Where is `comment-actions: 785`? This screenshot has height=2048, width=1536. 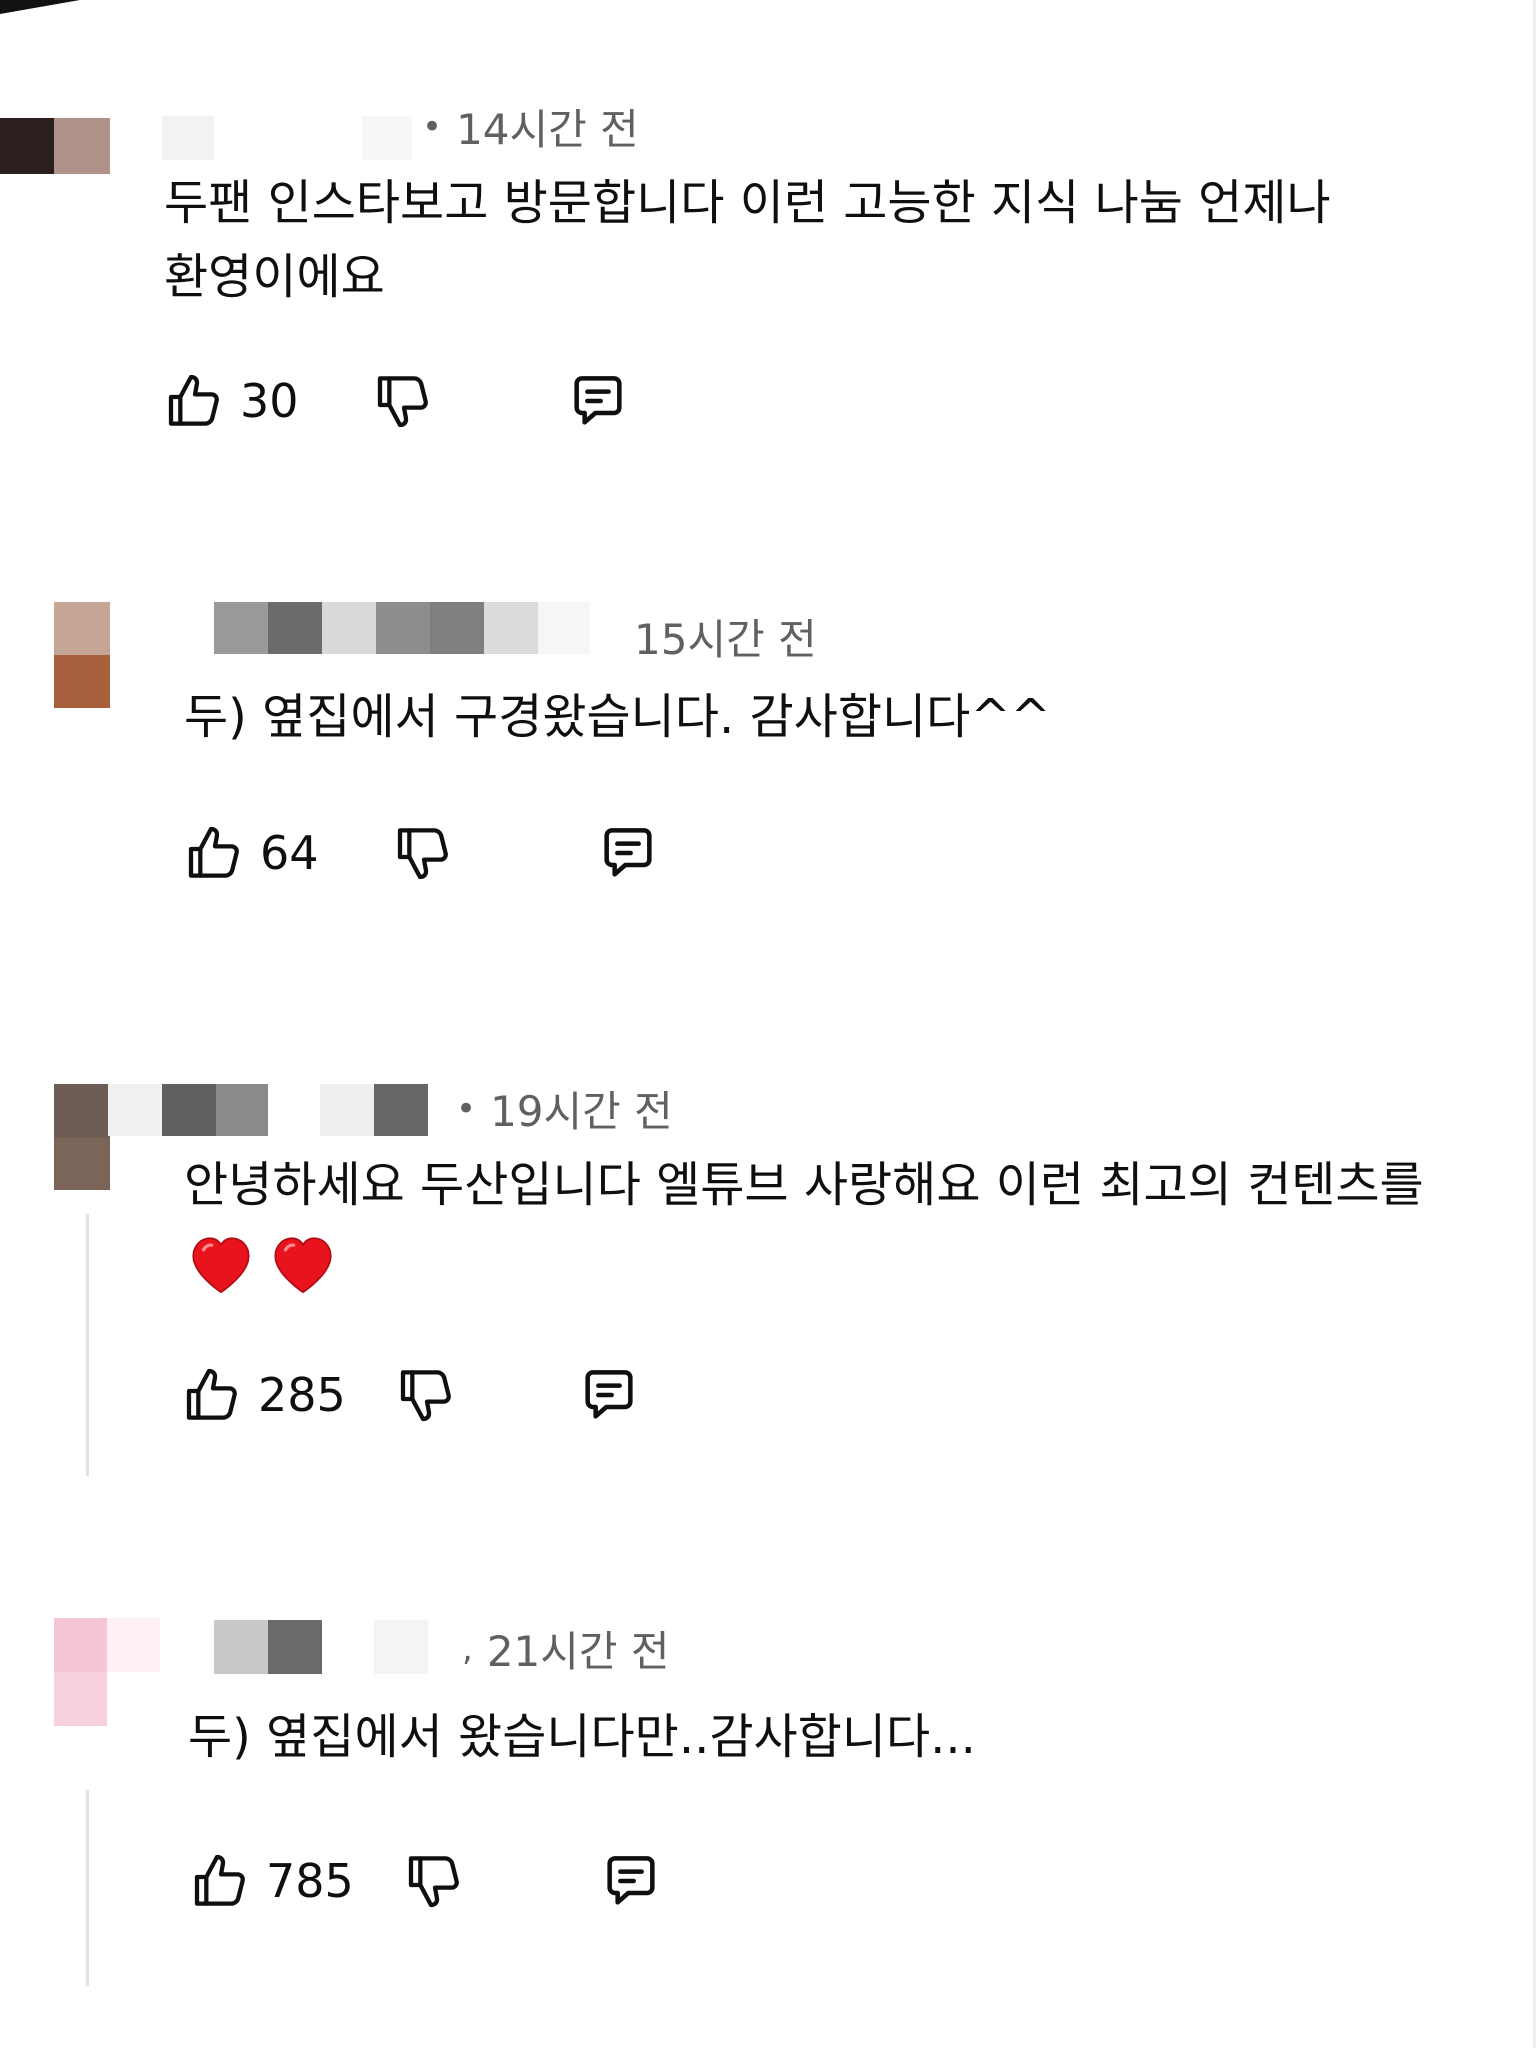
comment-actions: 785 is located at coordinates (426, 1881).